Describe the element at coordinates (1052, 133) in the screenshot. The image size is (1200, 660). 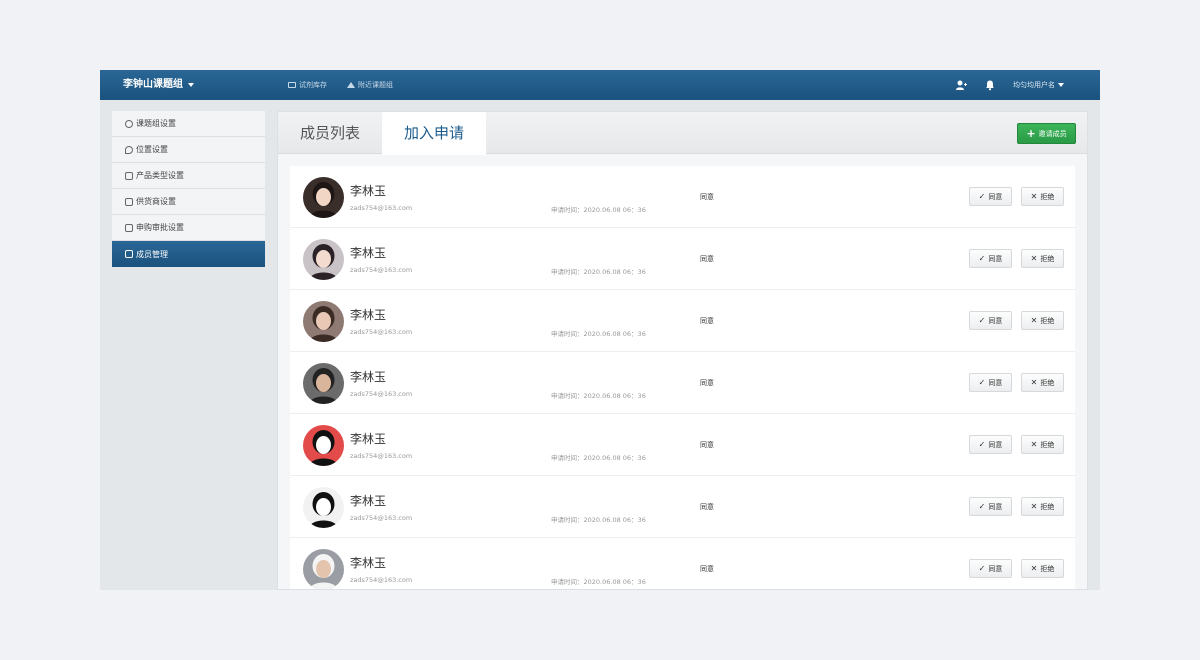
I see `invite-member-label: 邀请成员` at that location.